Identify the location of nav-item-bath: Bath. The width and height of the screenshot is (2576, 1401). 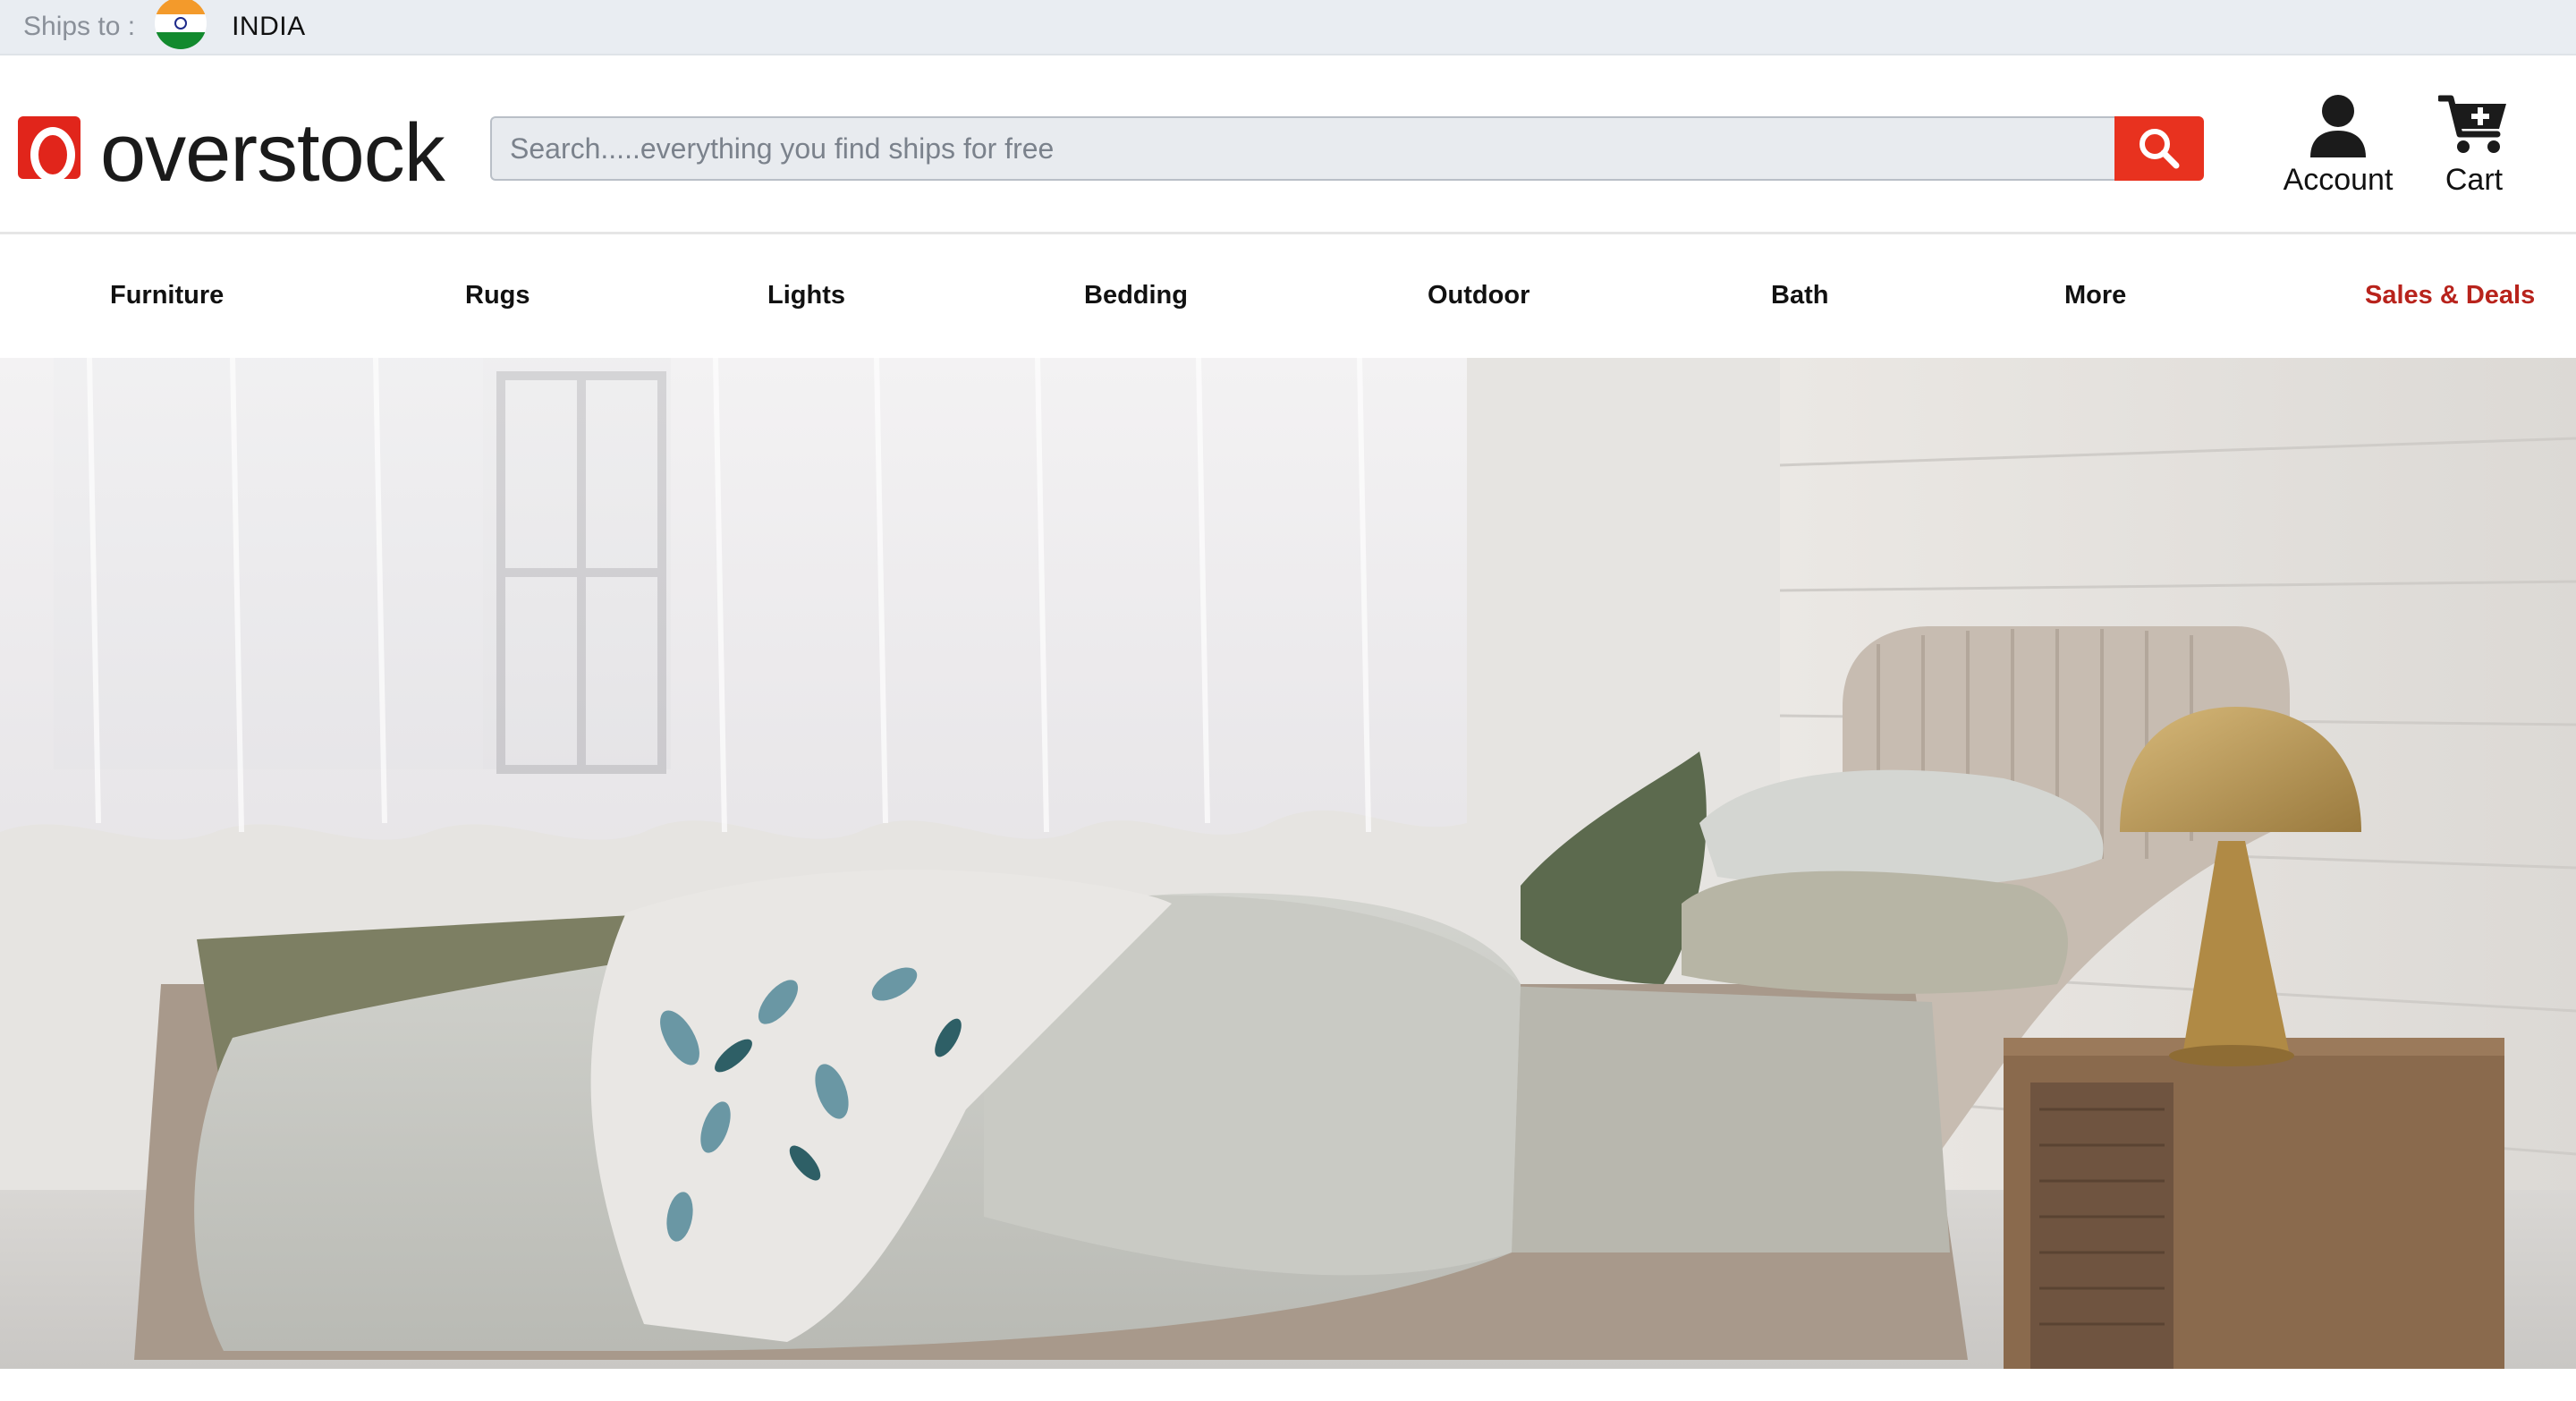
(1799, 295).